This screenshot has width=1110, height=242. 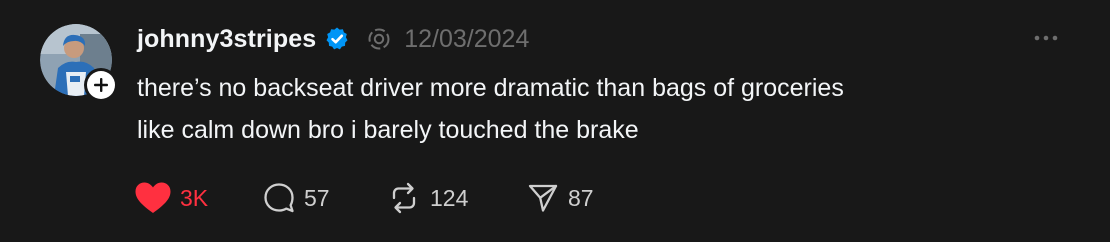 I want to click on plus-icon, so click(x=101, y=85).